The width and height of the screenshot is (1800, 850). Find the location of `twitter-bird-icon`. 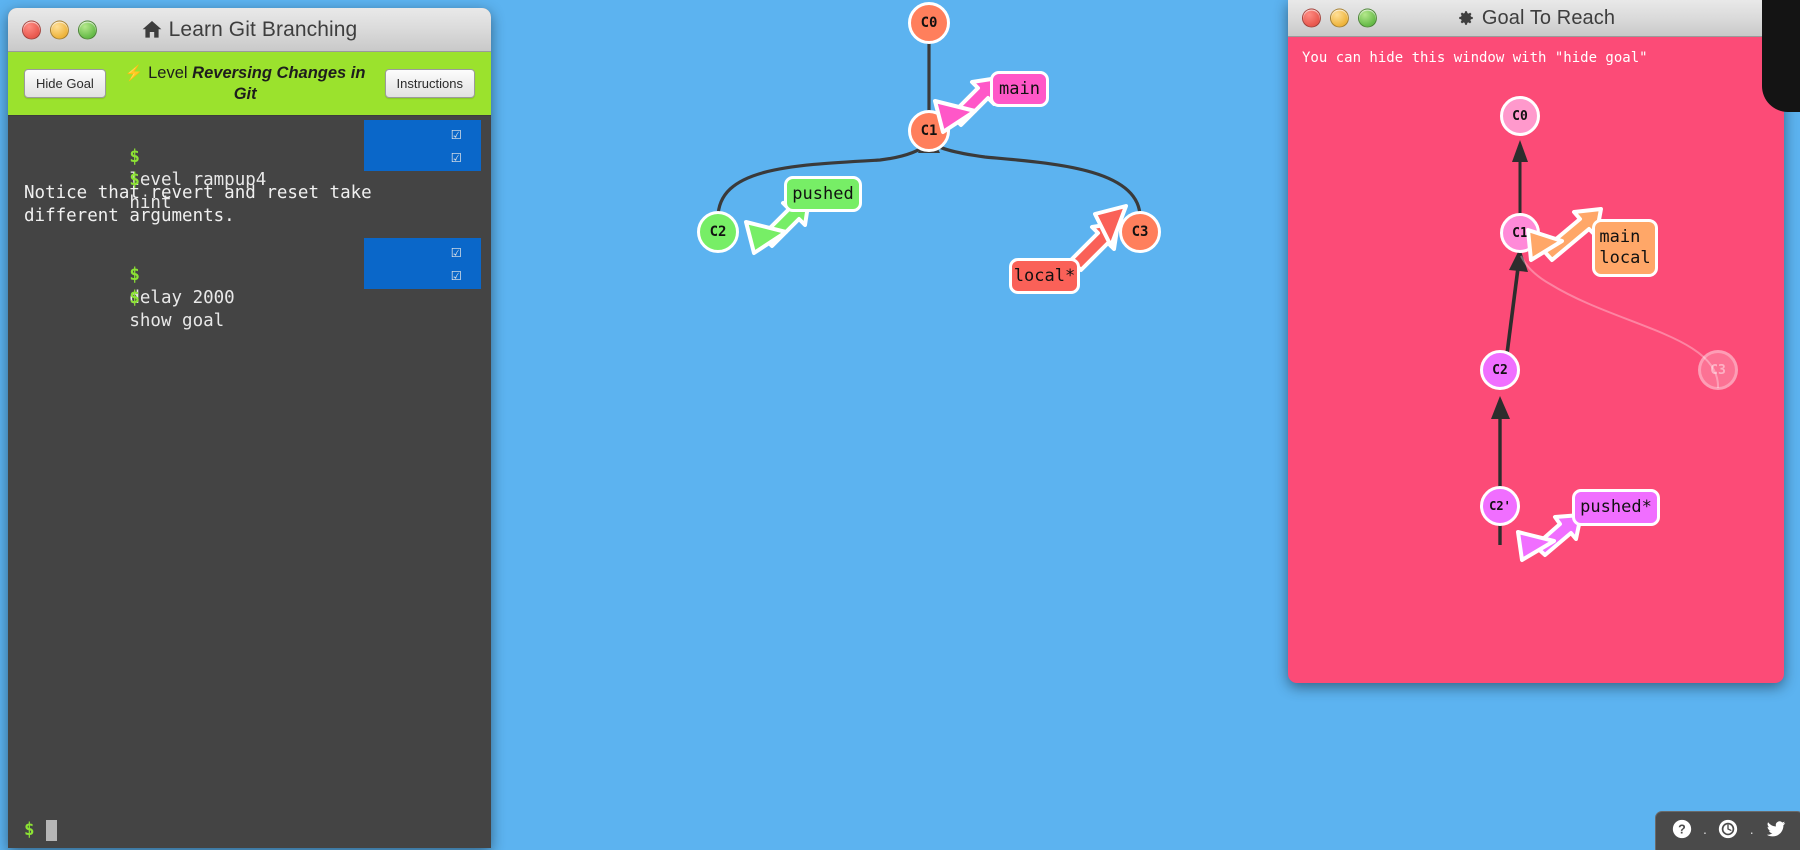

twitter-bird-icon is located at coordinates (1776, 831).